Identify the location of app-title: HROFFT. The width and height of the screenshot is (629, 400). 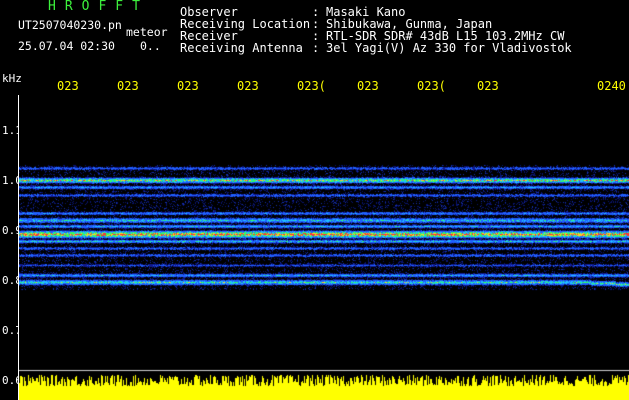
(98, 7).